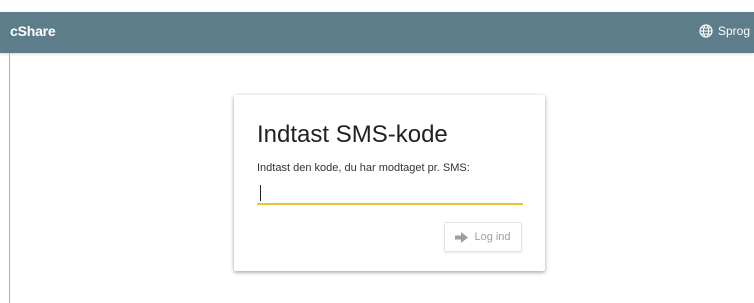 The height and width of the screenshot is (303, 754). Describe the element at coordinates (733, 31) in the screenshot. I see `language-label: Sprog` at that location.